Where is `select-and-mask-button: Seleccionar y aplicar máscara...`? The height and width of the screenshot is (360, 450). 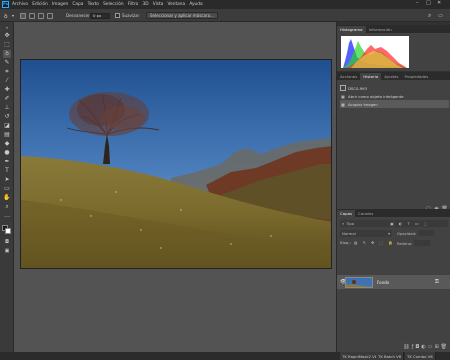
select-and-mask-button: Seleccionar y aplicar máscara... is located at coordinates (182, 15).